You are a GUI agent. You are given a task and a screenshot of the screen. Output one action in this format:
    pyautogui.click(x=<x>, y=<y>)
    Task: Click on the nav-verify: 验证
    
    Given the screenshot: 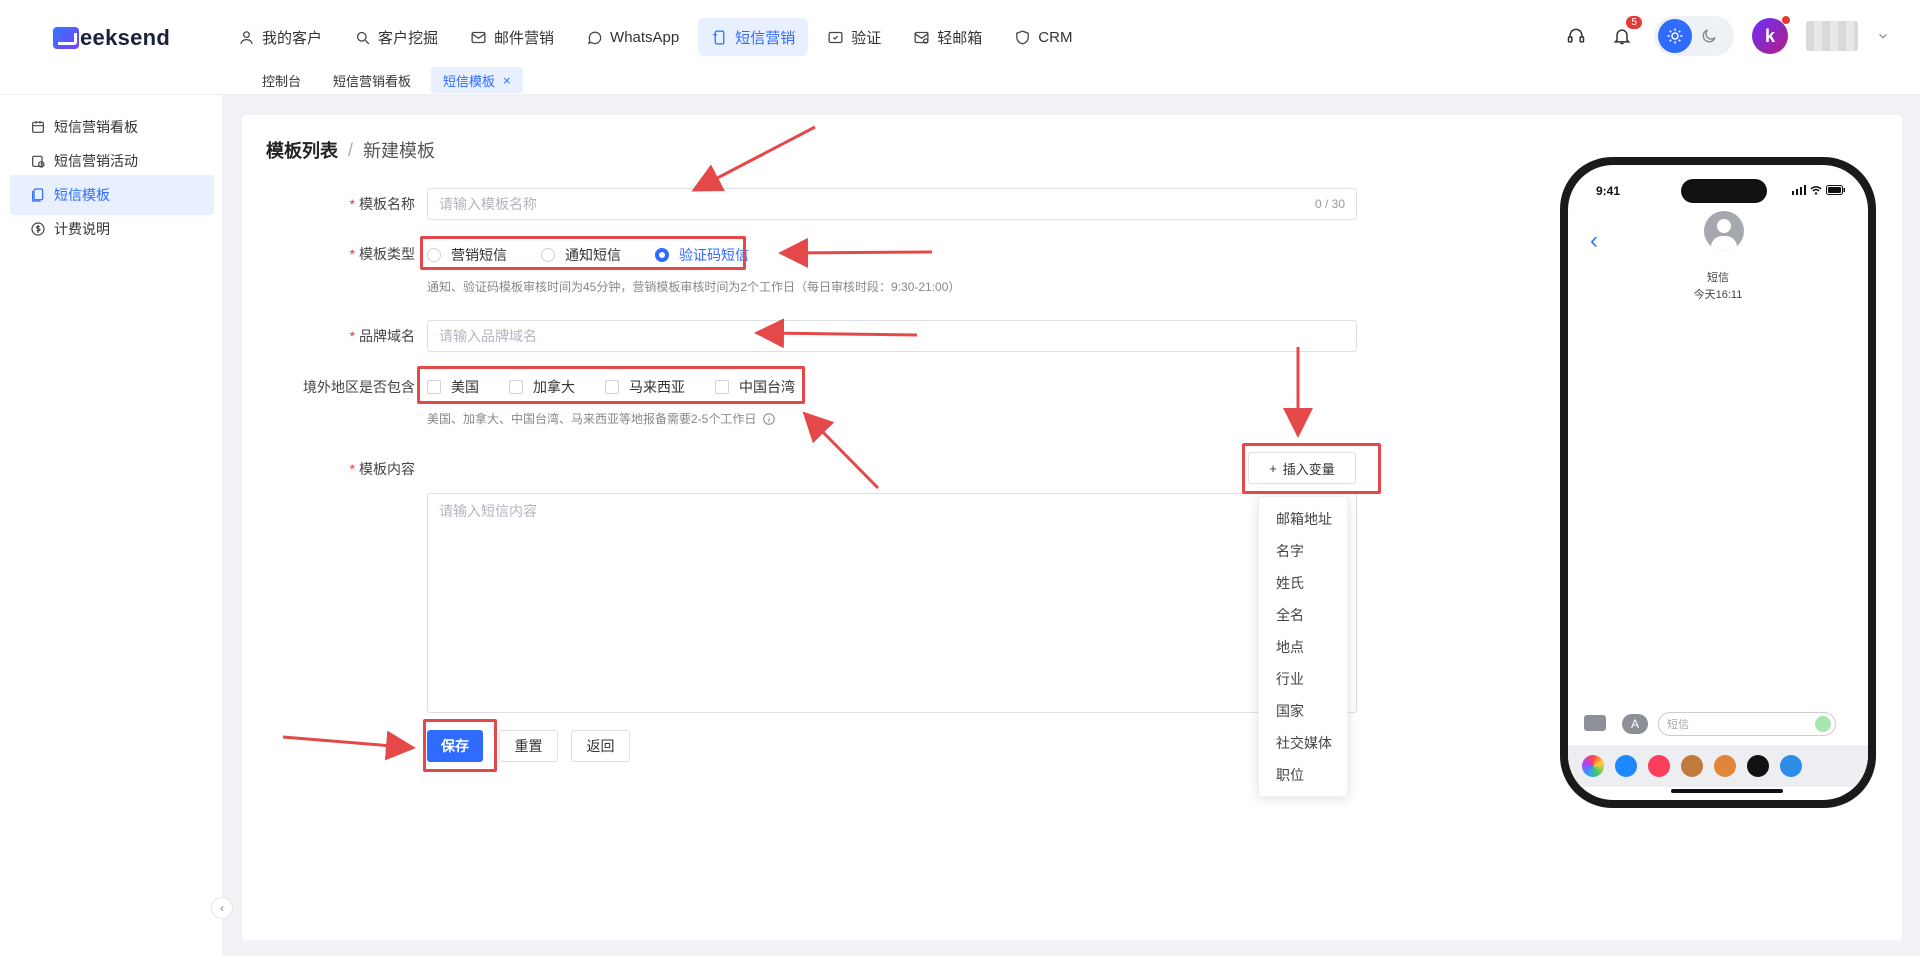 What is the action you would take?
    pyautogui.click(x=854, y=37)
    